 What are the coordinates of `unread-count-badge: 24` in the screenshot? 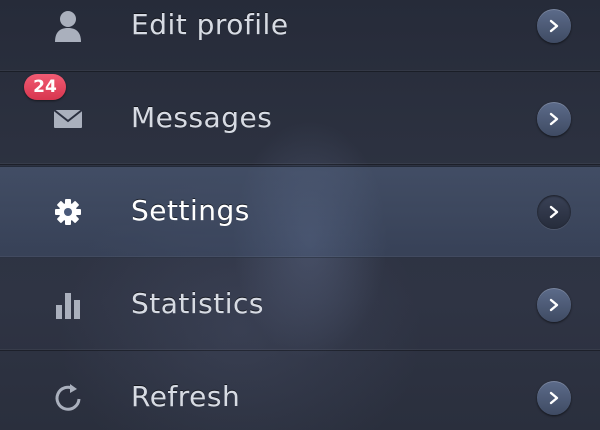 It's located at (45, 87).